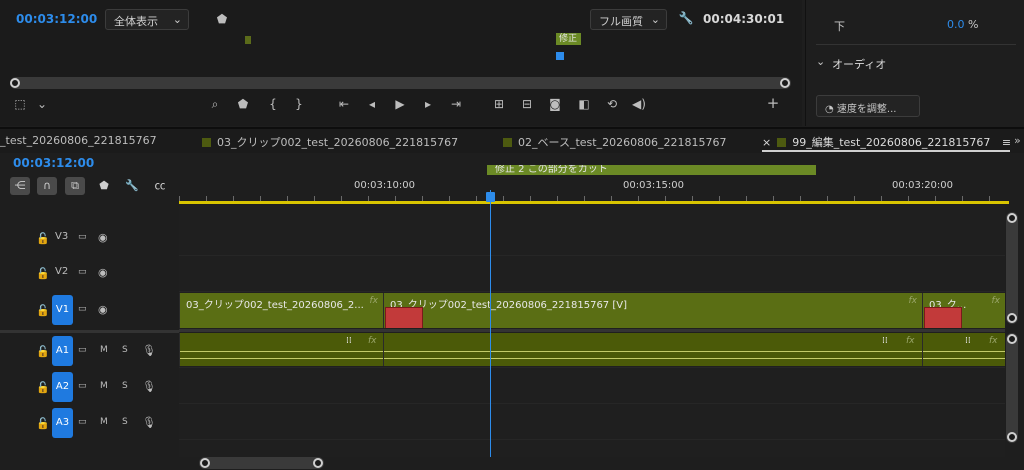 The image size is (1024, 470). Describe the element at coordinates (859, 64) in the screenshot. I see `audio-section-title: オーディオ` at that location.